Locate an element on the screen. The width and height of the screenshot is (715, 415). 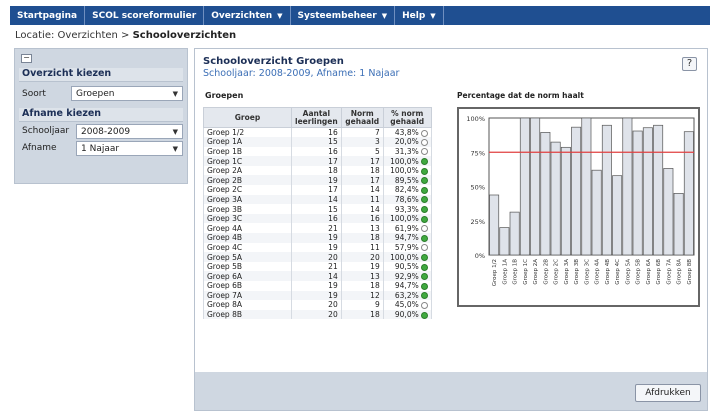
cell-text: 14 is located at coordinates (333, 276).